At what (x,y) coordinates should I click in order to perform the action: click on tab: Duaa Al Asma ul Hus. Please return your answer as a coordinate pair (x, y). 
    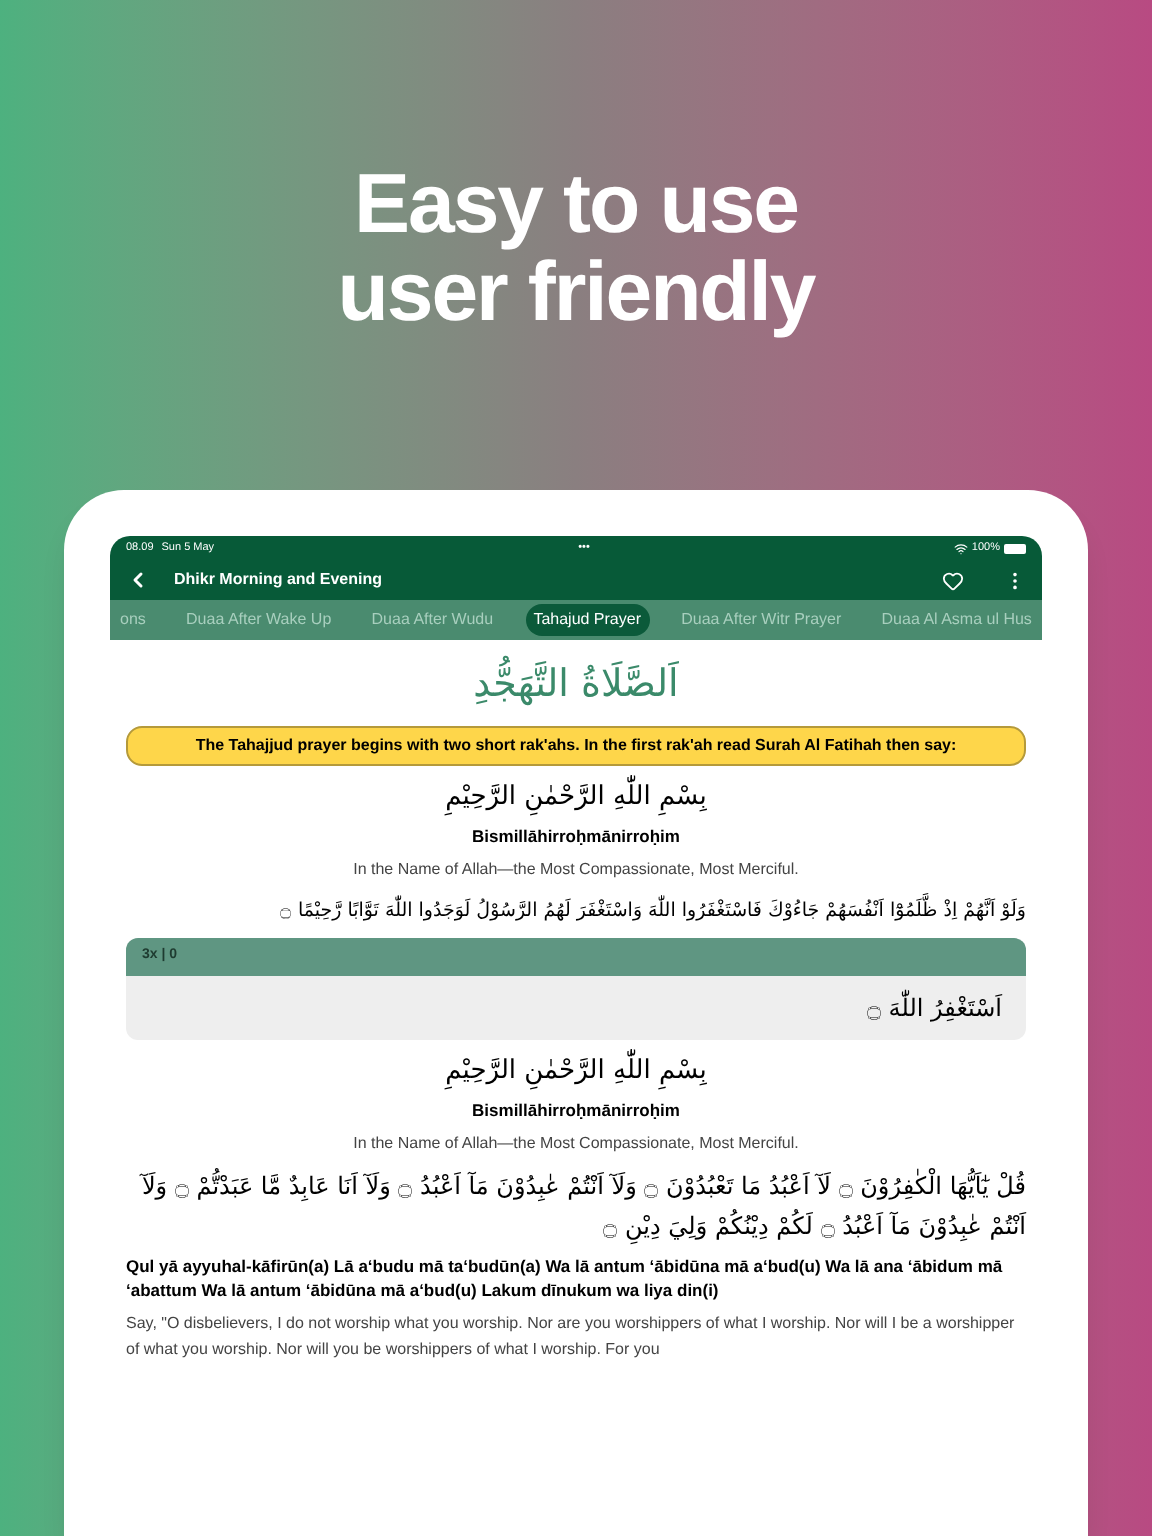
    Looking at the image, I should click on (956, 620).